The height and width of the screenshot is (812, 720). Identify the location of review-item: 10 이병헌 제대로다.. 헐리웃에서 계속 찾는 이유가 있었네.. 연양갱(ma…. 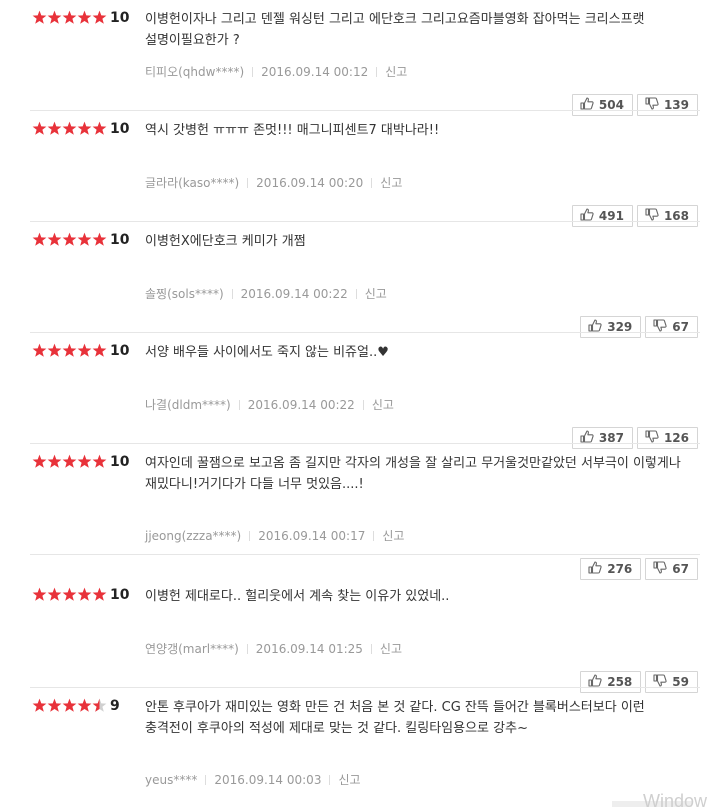
(350, 635).